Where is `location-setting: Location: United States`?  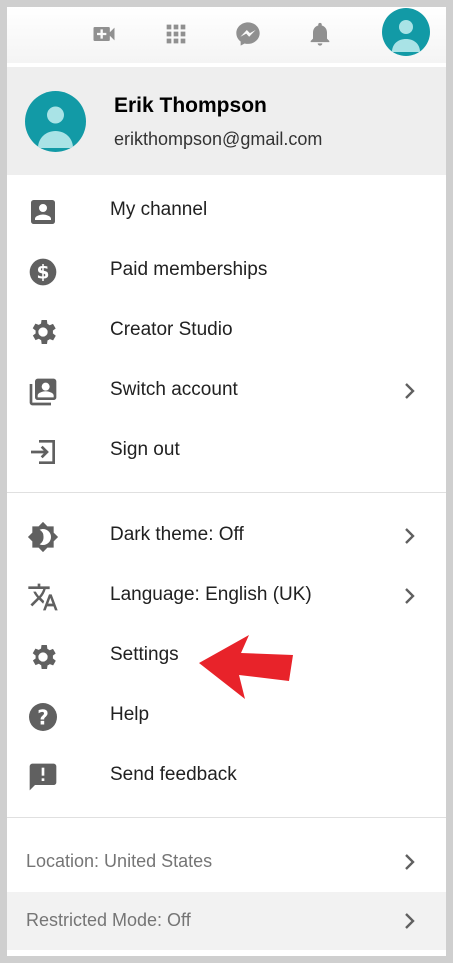 location-setting: Location: United States is located at coordinates (226, 862).